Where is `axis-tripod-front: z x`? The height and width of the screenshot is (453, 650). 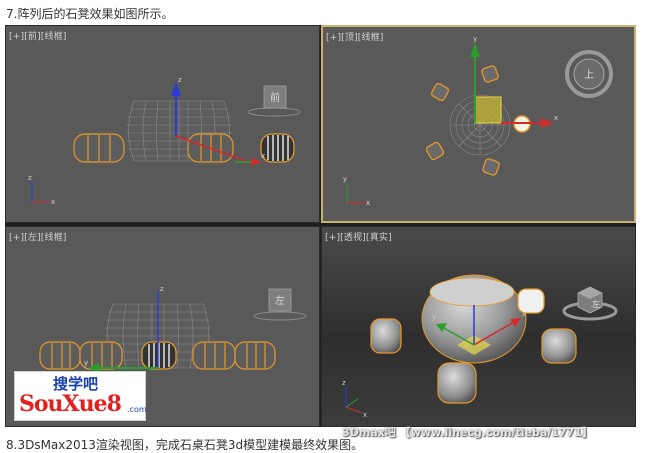
axis-tripod-front: z x is located at coordinates (41, 190).